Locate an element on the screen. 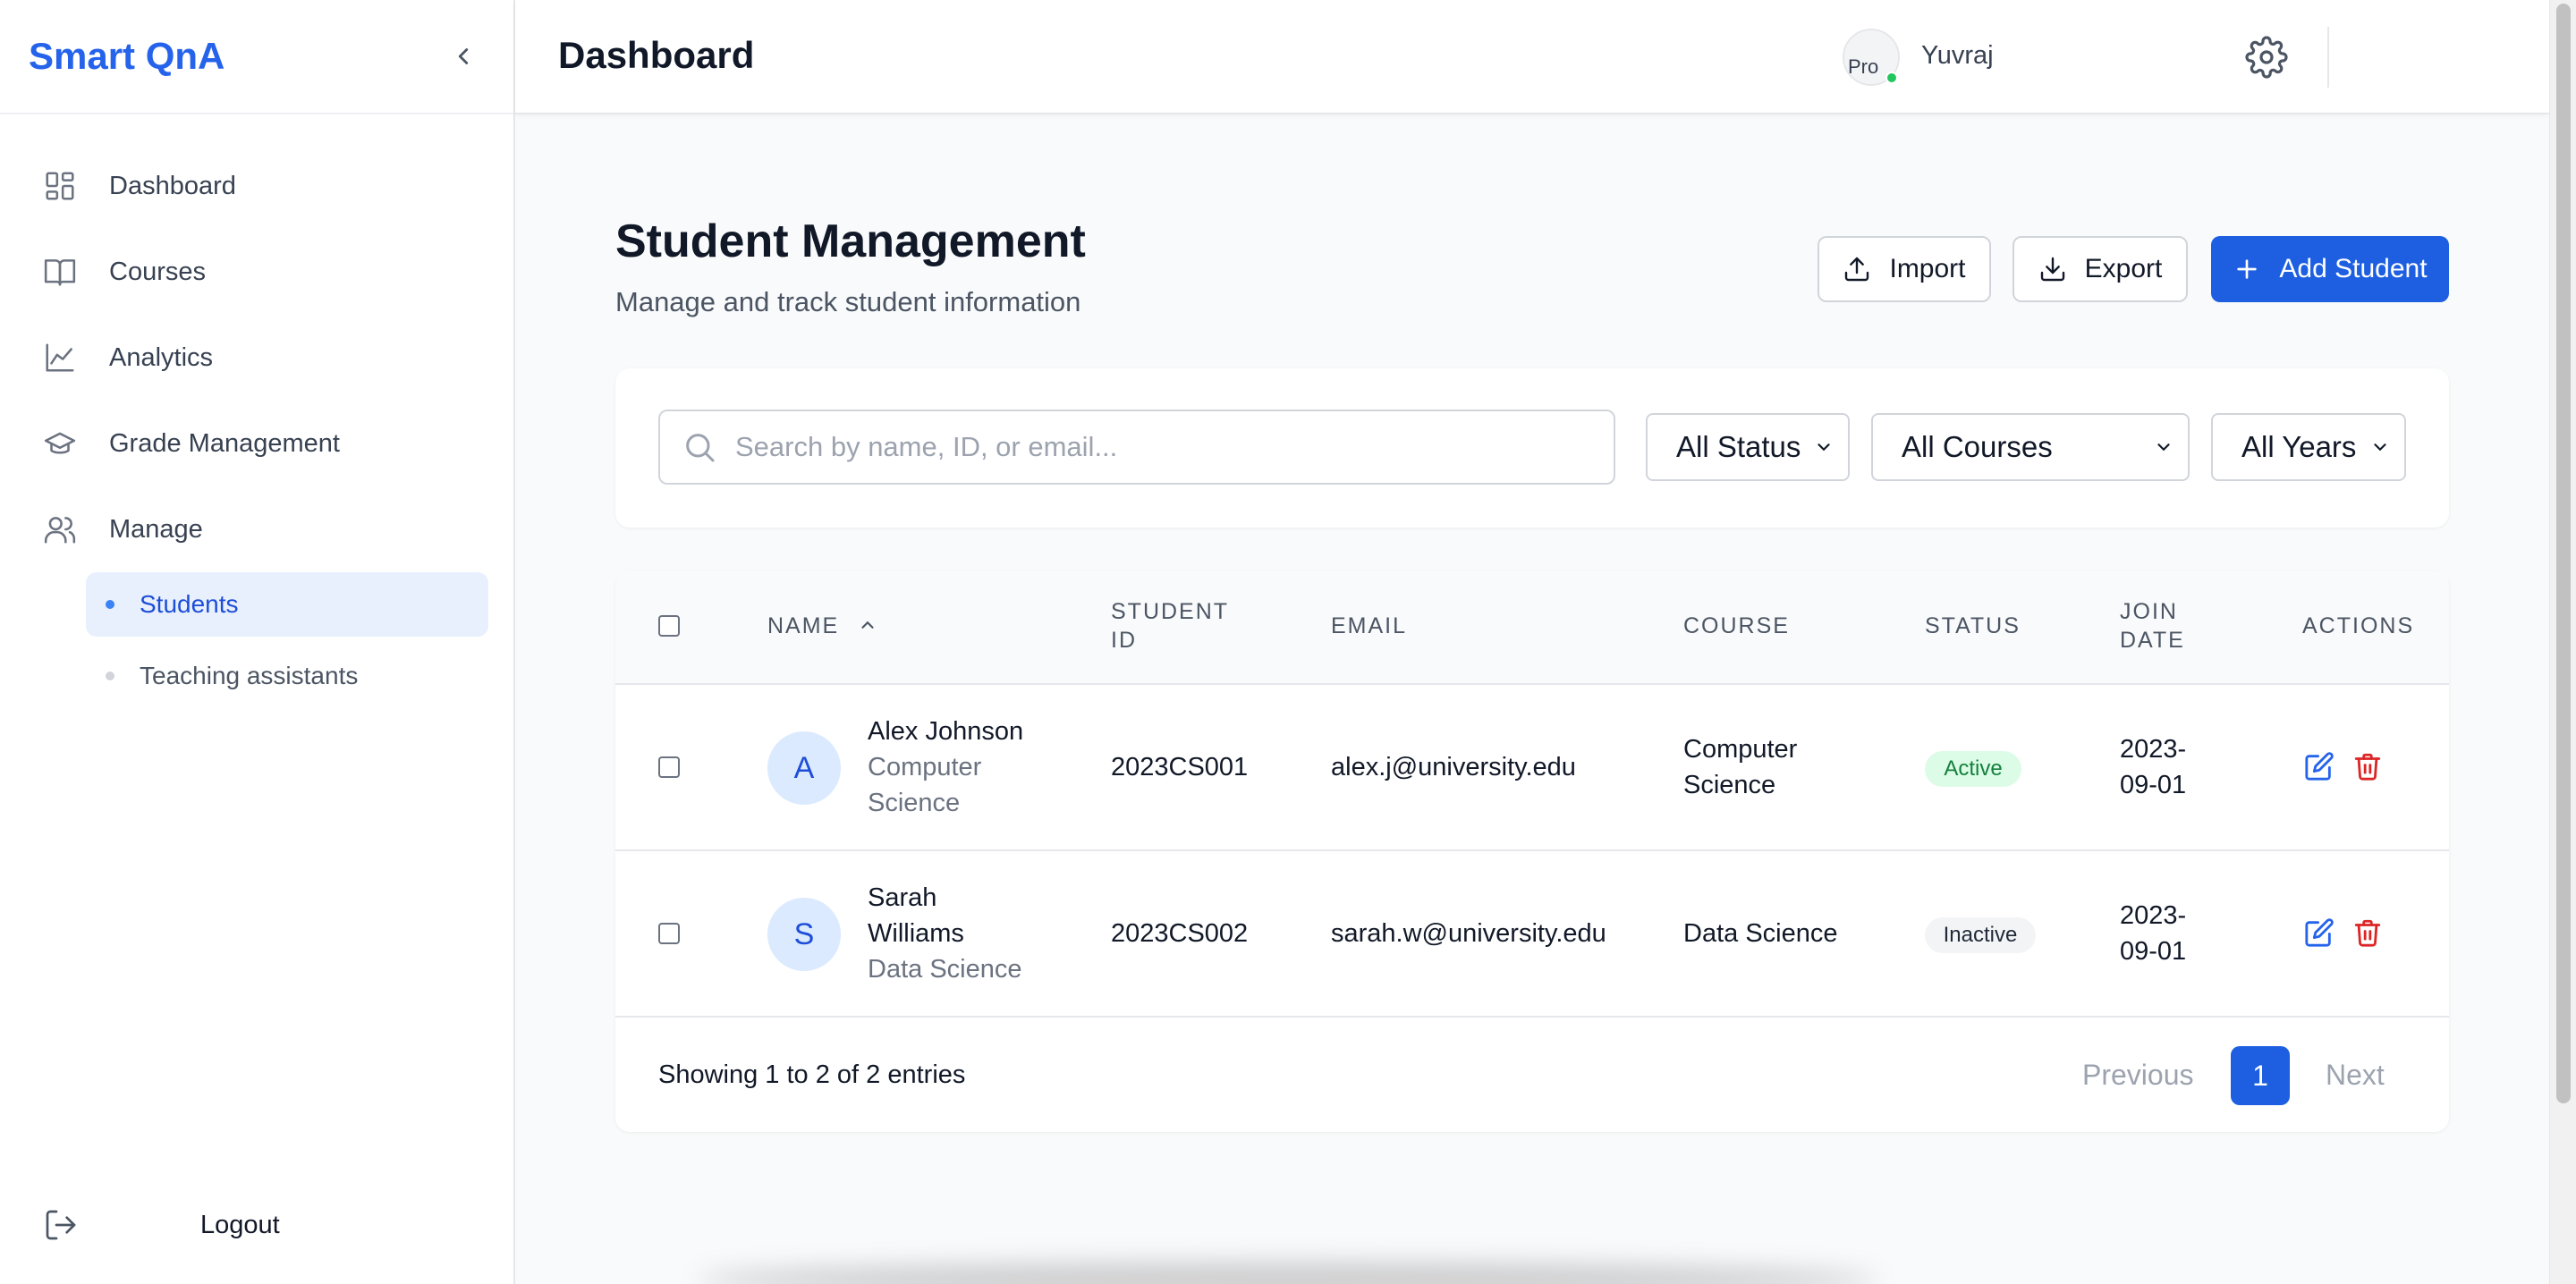 The width and height of the screenshot is (2576, 1284). sidebar-subitem-label: Students is located at coordinates (189, 604).